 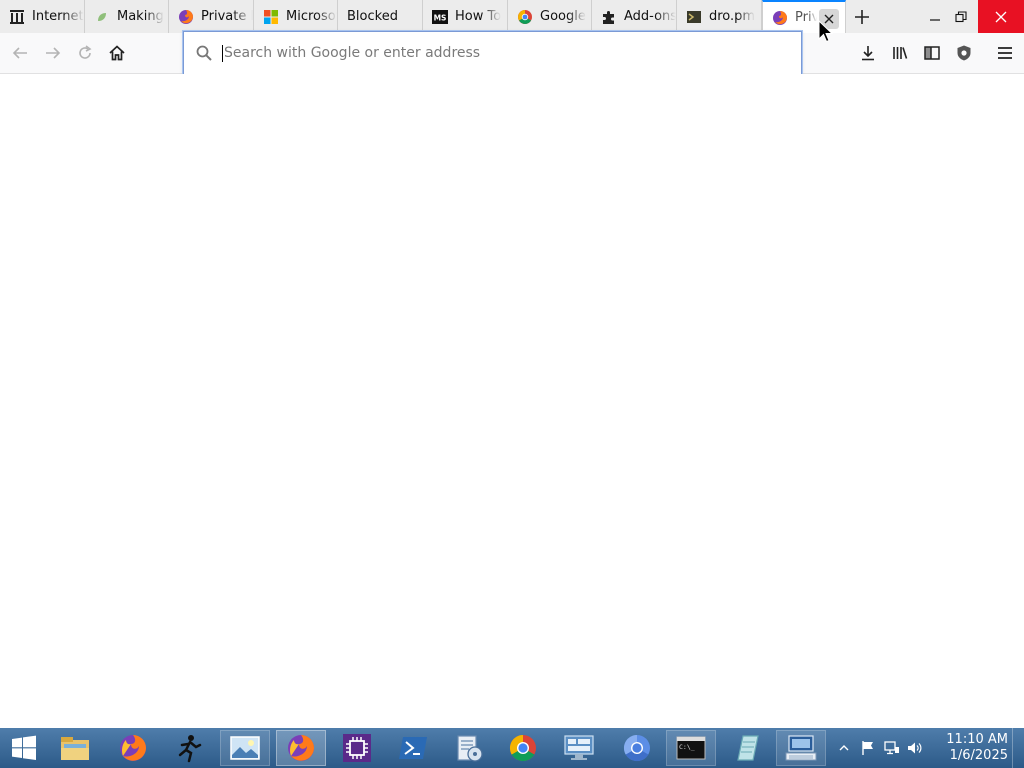 I want to click on tab-microsoft: Microsoft, so click(x=296, y=16).